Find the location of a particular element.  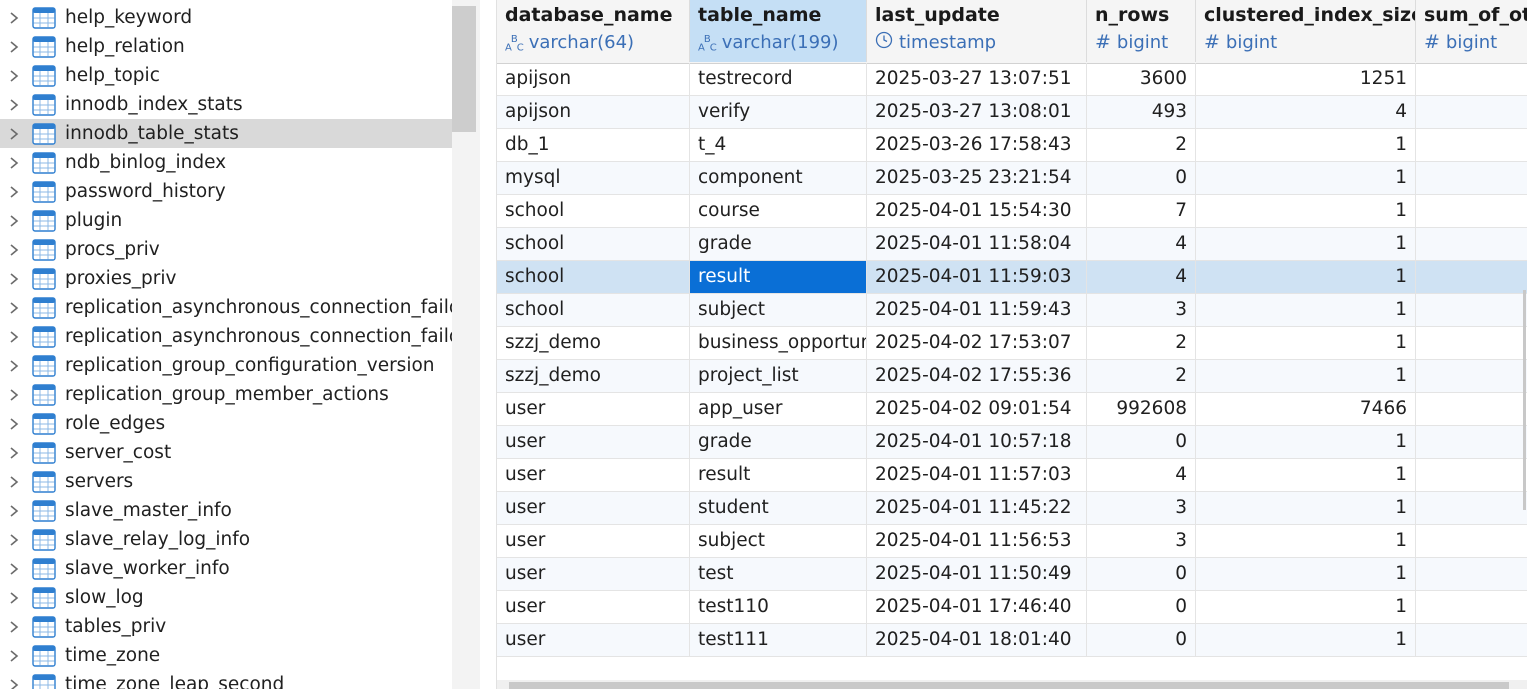

cell-last-update: 2025-04-01 15:54:30 is located at coordinates (977, 211).